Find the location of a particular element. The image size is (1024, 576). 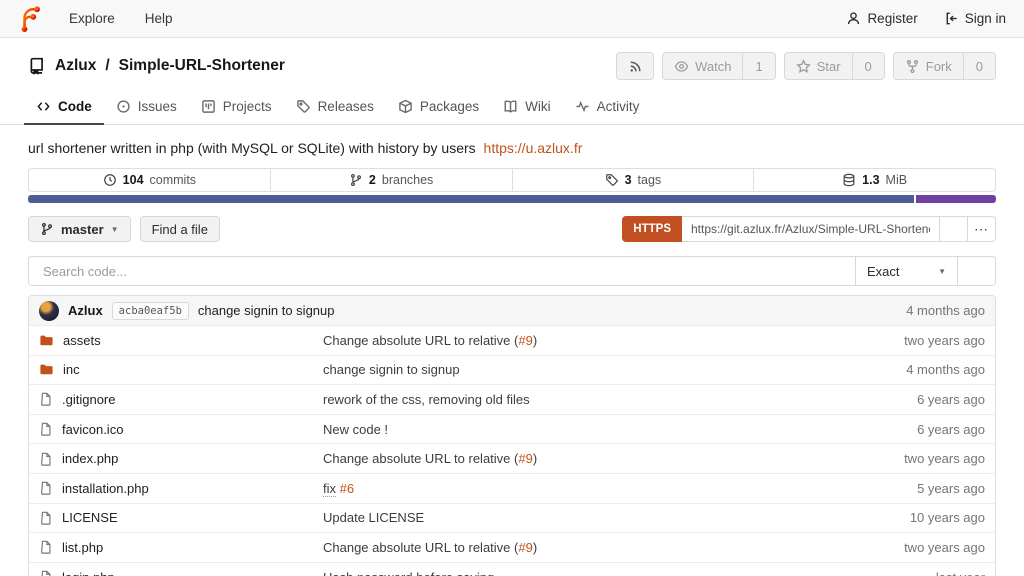

commit-author-link: Azlux is located at coordinates (85, 310).